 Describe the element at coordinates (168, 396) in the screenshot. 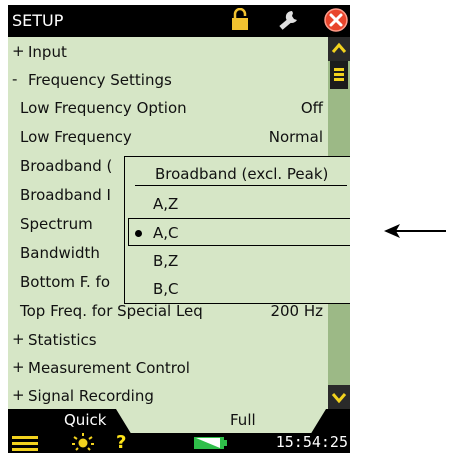

I see `list-item-signal-recording: + Signal Recording` at that location.